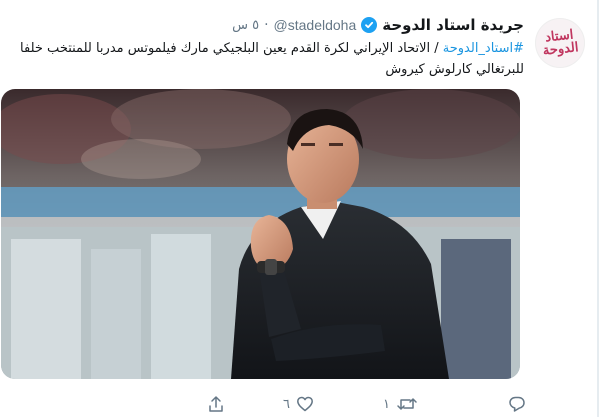 The height and width of the screenshot is (418, 599). What do you see at coordinates (305, 404) in the screenshot?
I see `heart-icon` at bounding box center [305, 404].